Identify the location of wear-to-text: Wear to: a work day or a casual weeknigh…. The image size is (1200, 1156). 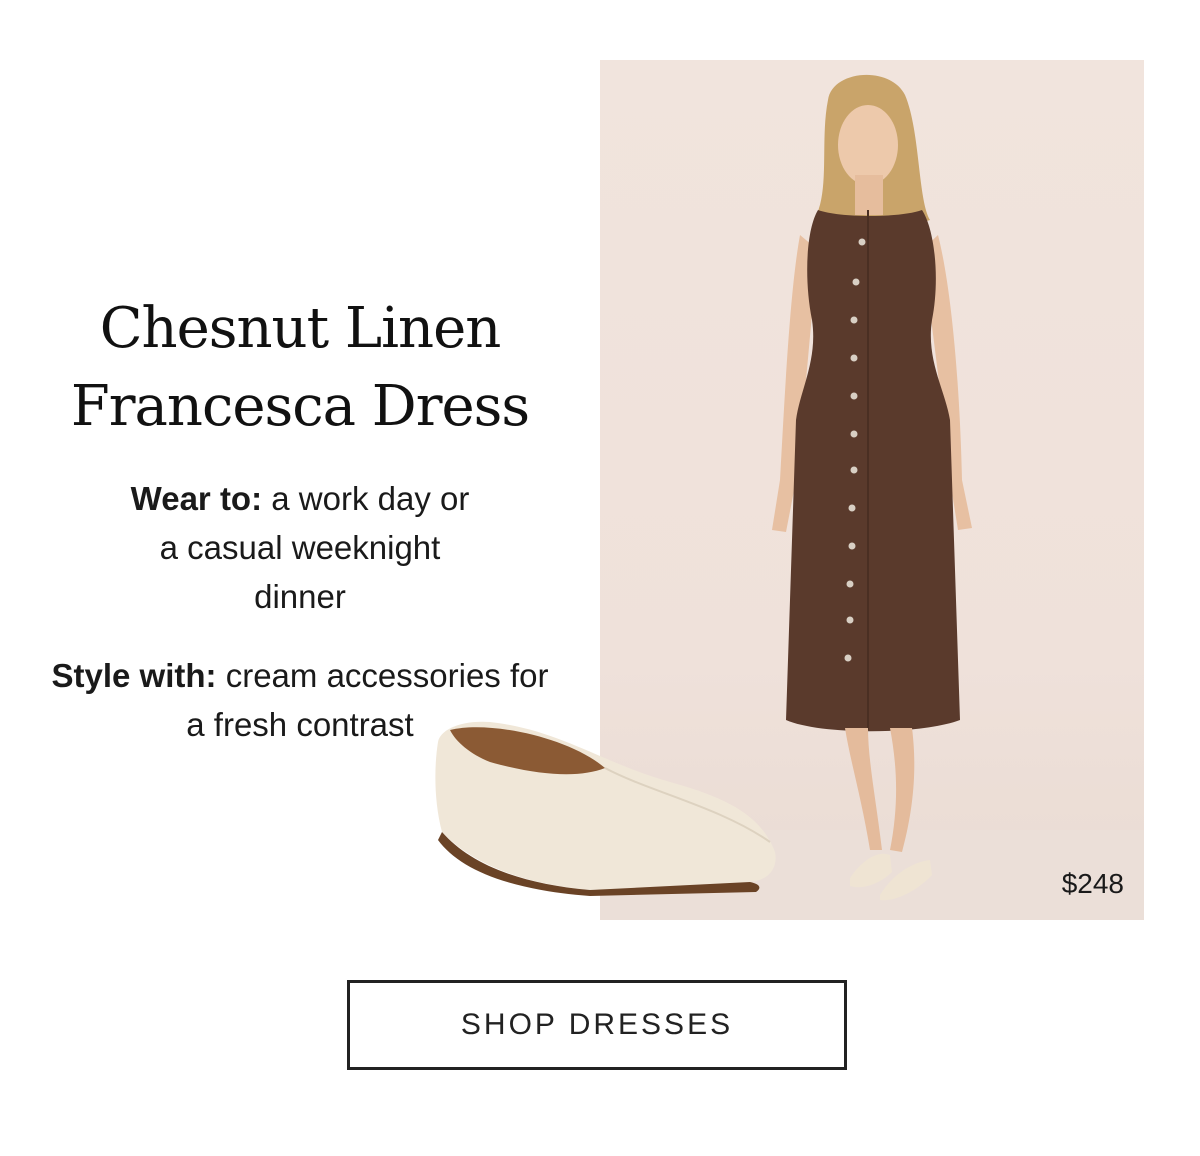
(300, 547).